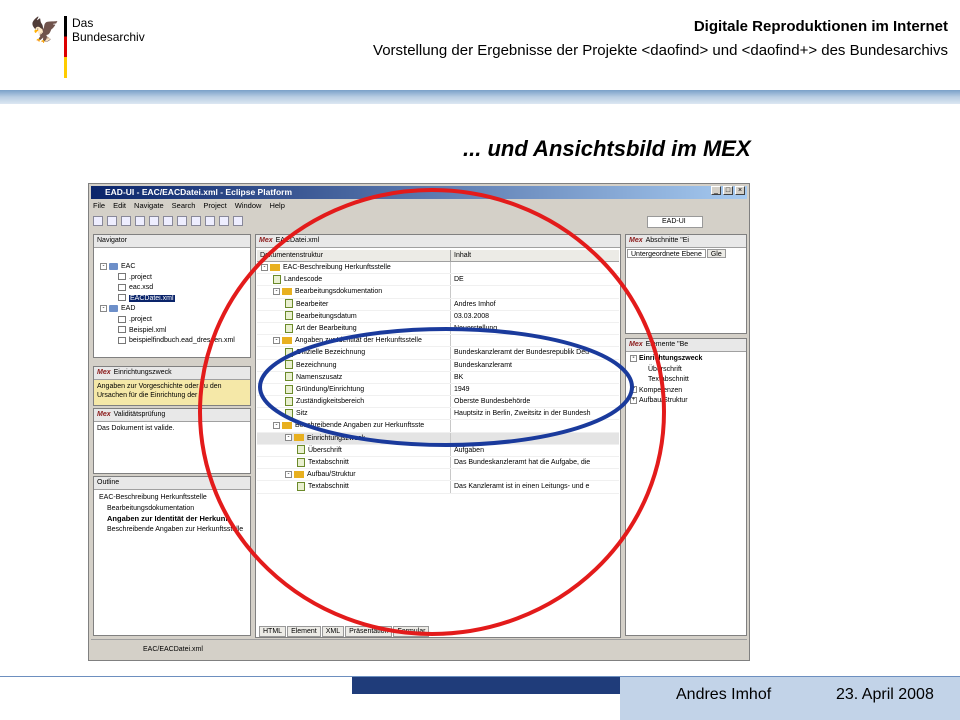 The height and width of the screenshot is (720, 960). What do you see at coordinates (122, 277) in the screenshot?
I see `file-icon` at bounding box center [122, 277].